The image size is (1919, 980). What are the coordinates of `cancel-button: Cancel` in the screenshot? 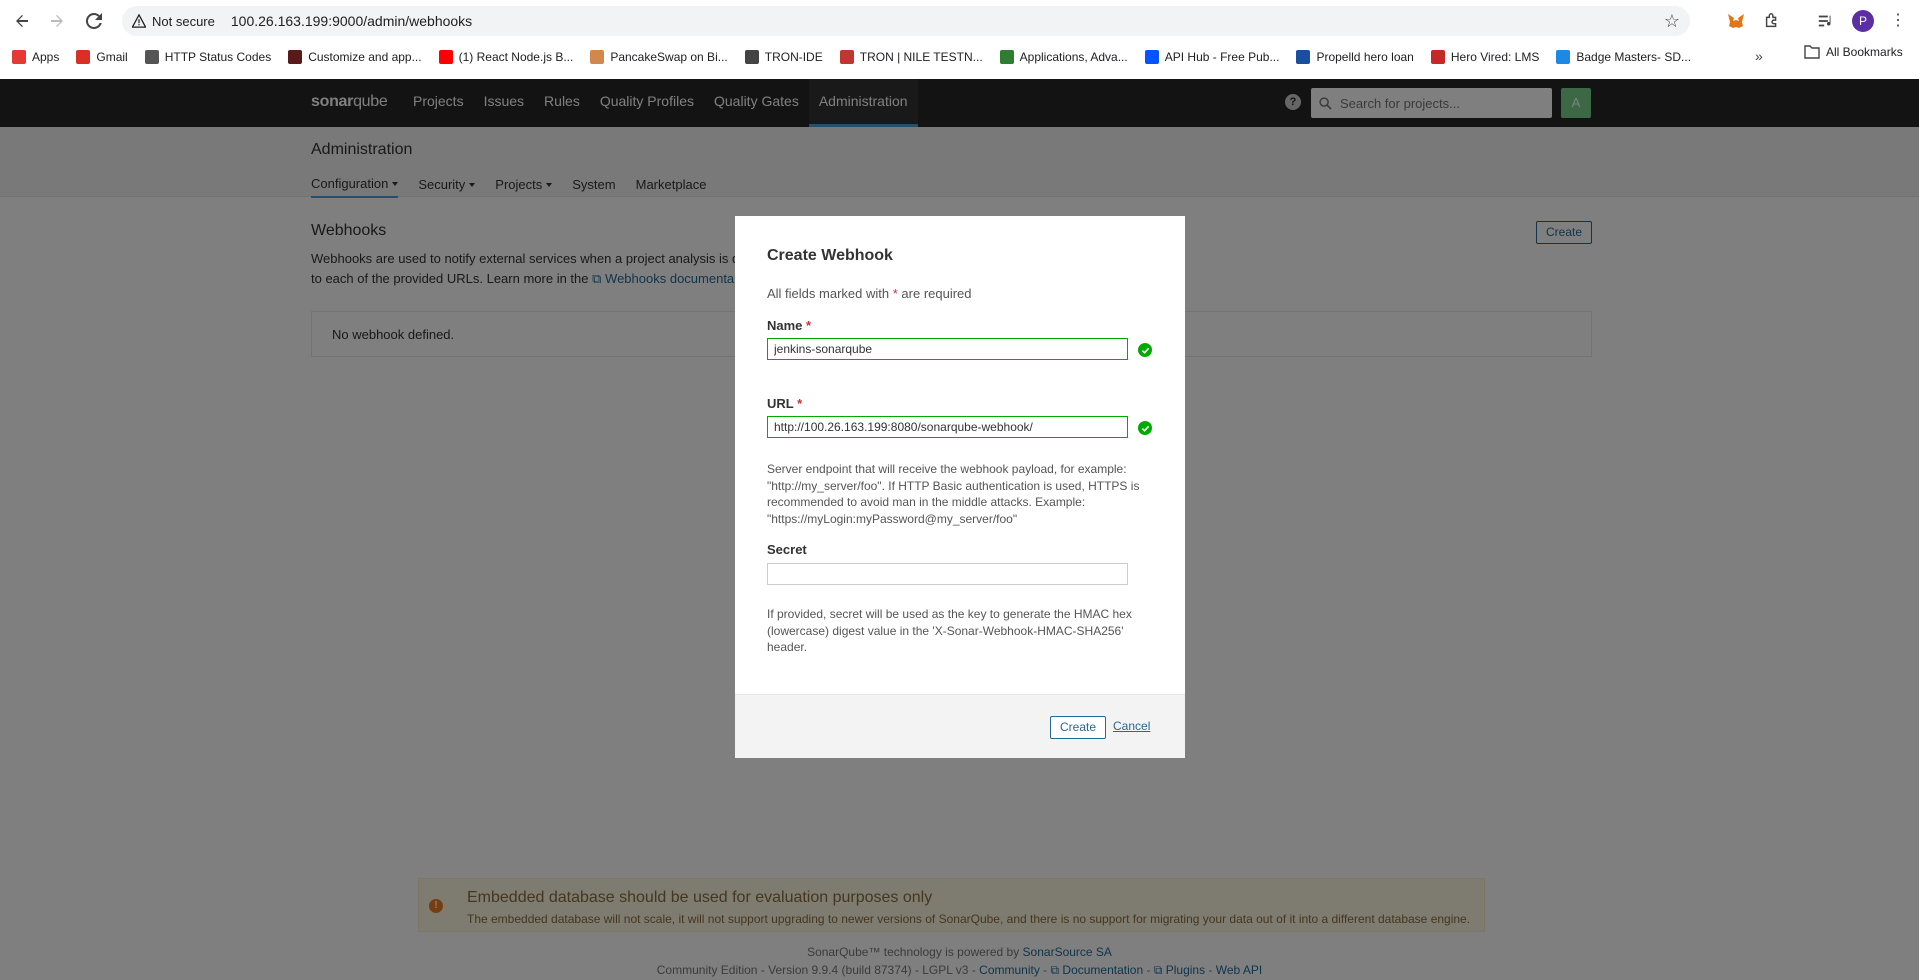 It's located at (1131, 726).